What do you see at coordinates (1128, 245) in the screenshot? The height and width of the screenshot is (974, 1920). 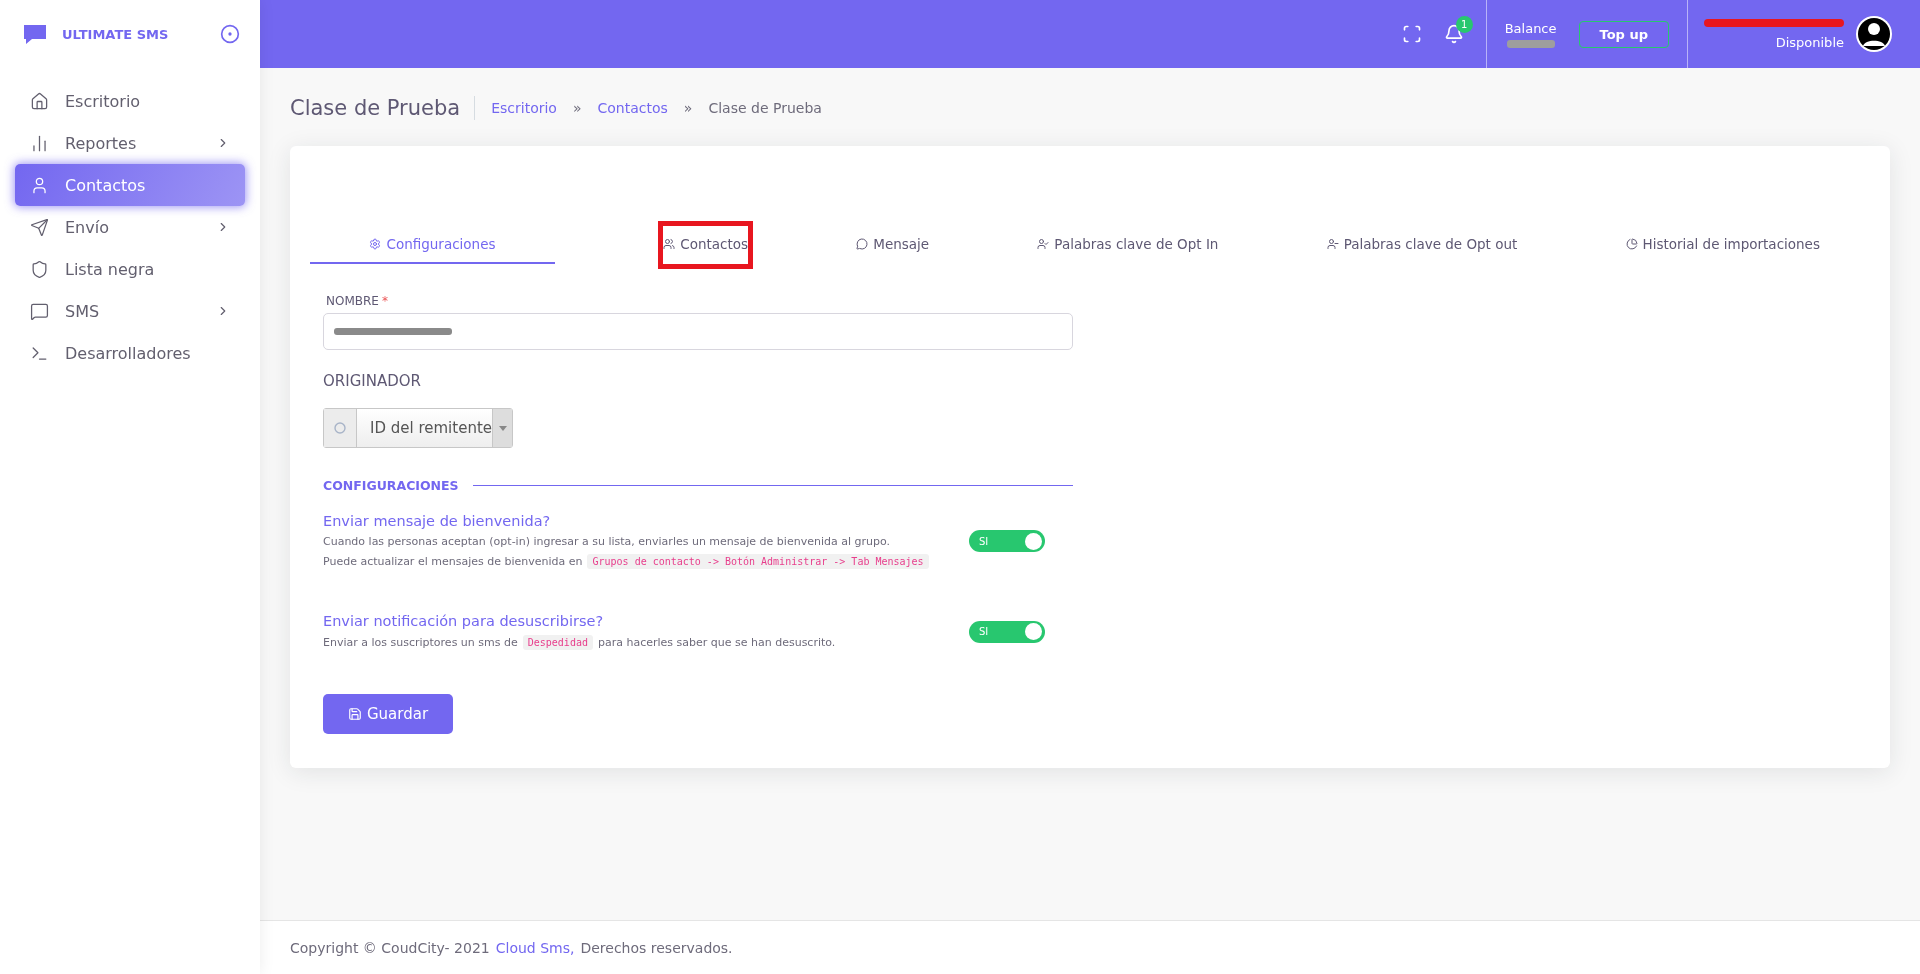 I see `tab: Palabras clave de Opt In` at bounding box center [1128, 245].